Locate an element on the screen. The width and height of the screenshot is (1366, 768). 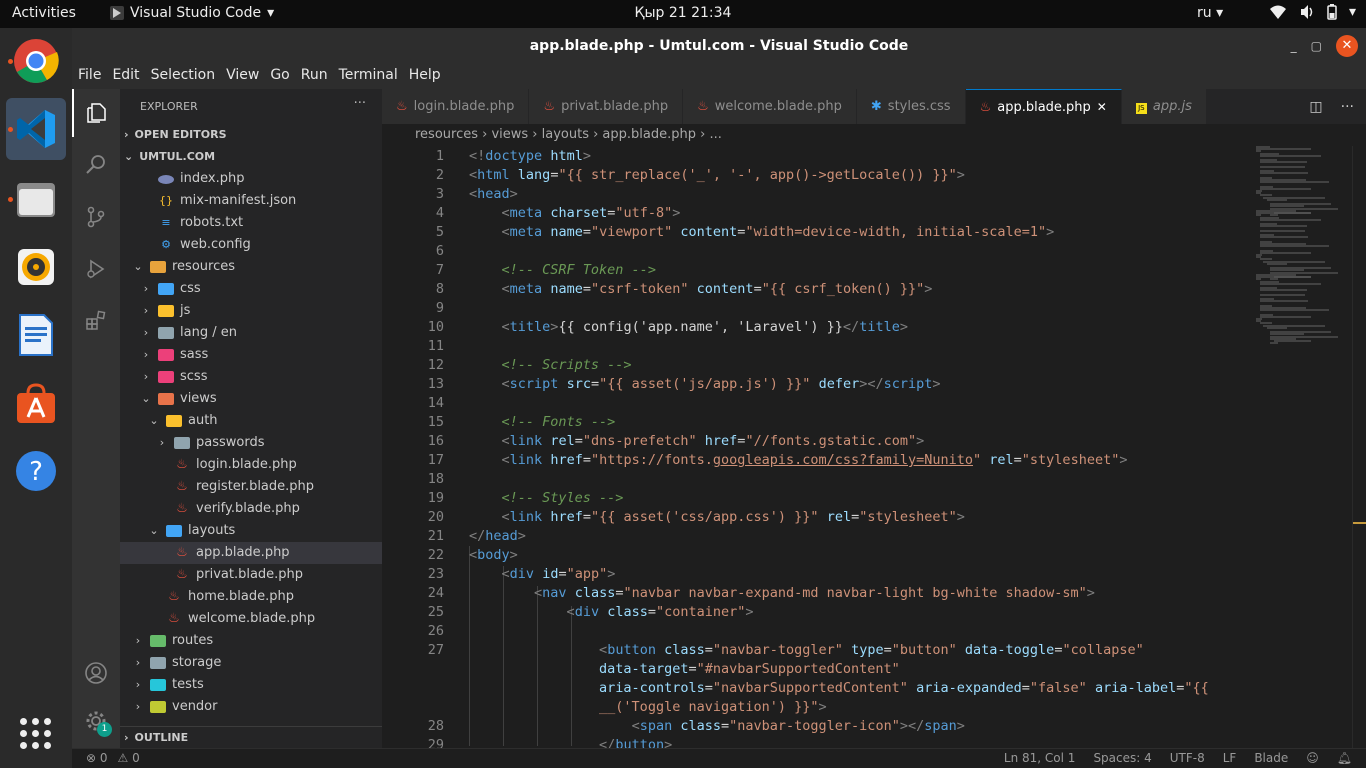
tree-item: › storage is located at coordinates (251, 663).